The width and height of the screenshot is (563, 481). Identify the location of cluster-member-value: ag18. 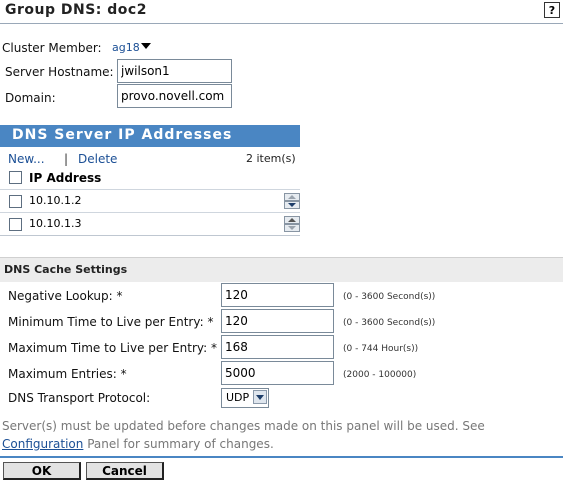
(126, 47).